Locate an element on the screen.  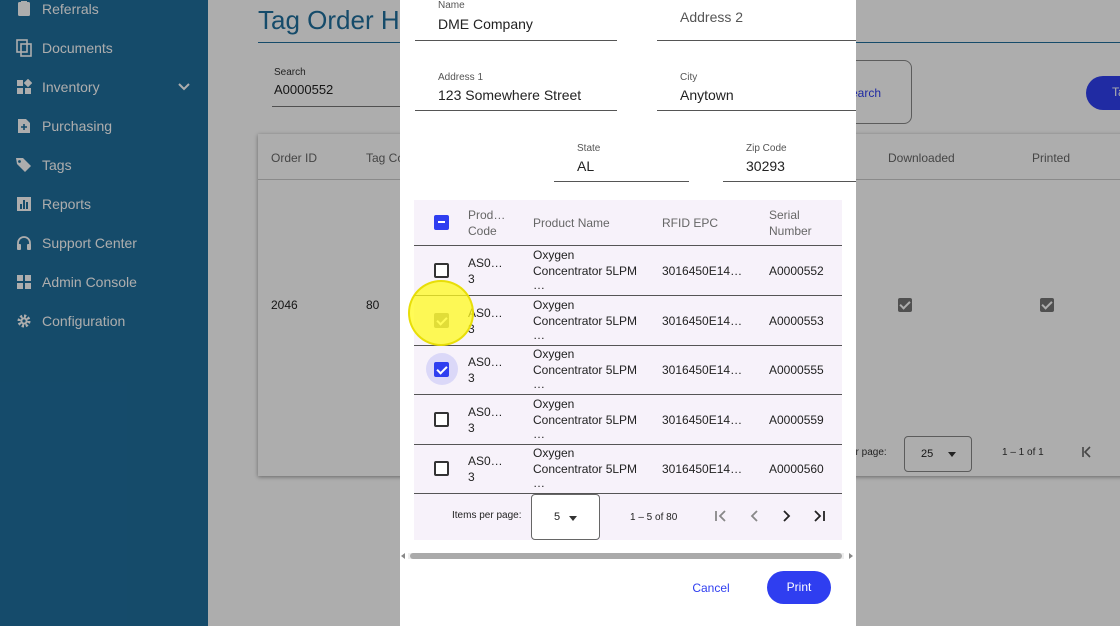
city-label: City is located at coordinates (689, 77).